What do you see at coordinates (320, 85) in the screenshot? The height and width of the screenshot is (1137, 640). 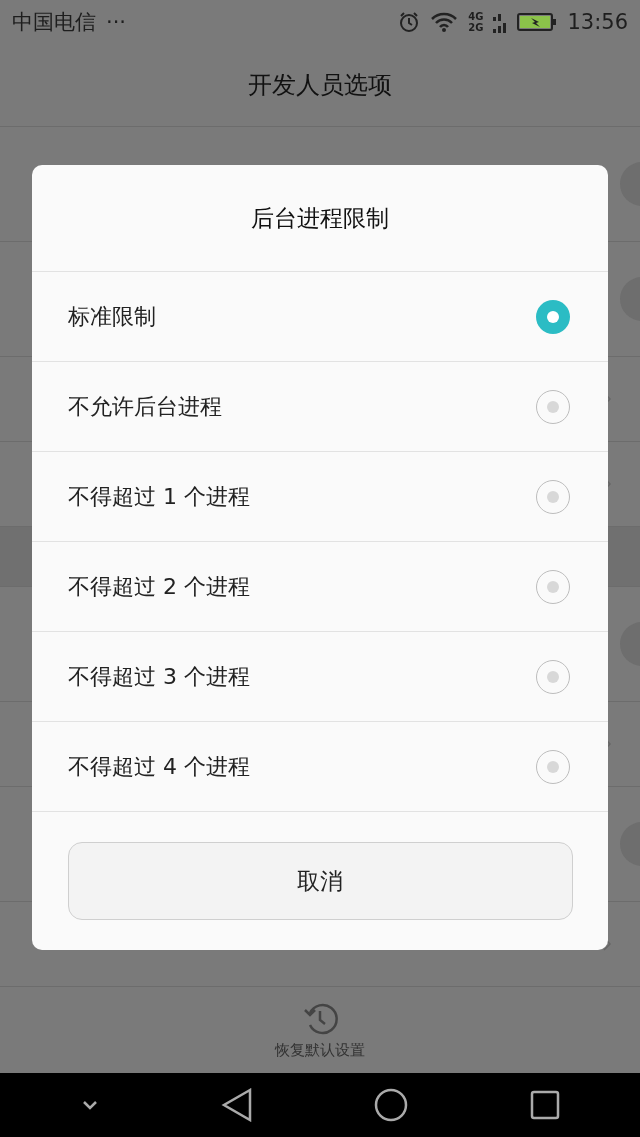 I see `page-title: 开发人员选项` at bounding box center [320, 85].